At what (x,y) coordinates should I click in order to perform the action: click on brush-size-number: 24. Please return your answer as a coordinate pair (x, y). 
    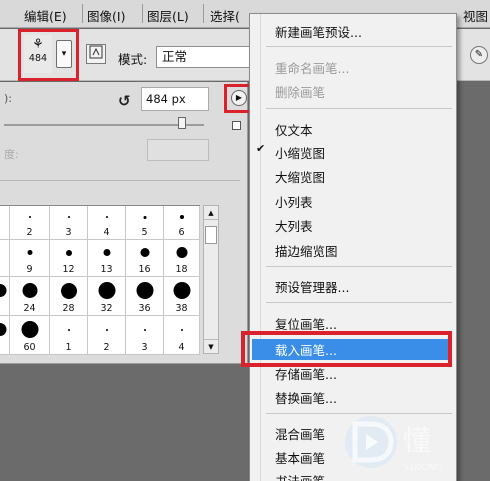
    Looking at the image, I should click on (29, 308).